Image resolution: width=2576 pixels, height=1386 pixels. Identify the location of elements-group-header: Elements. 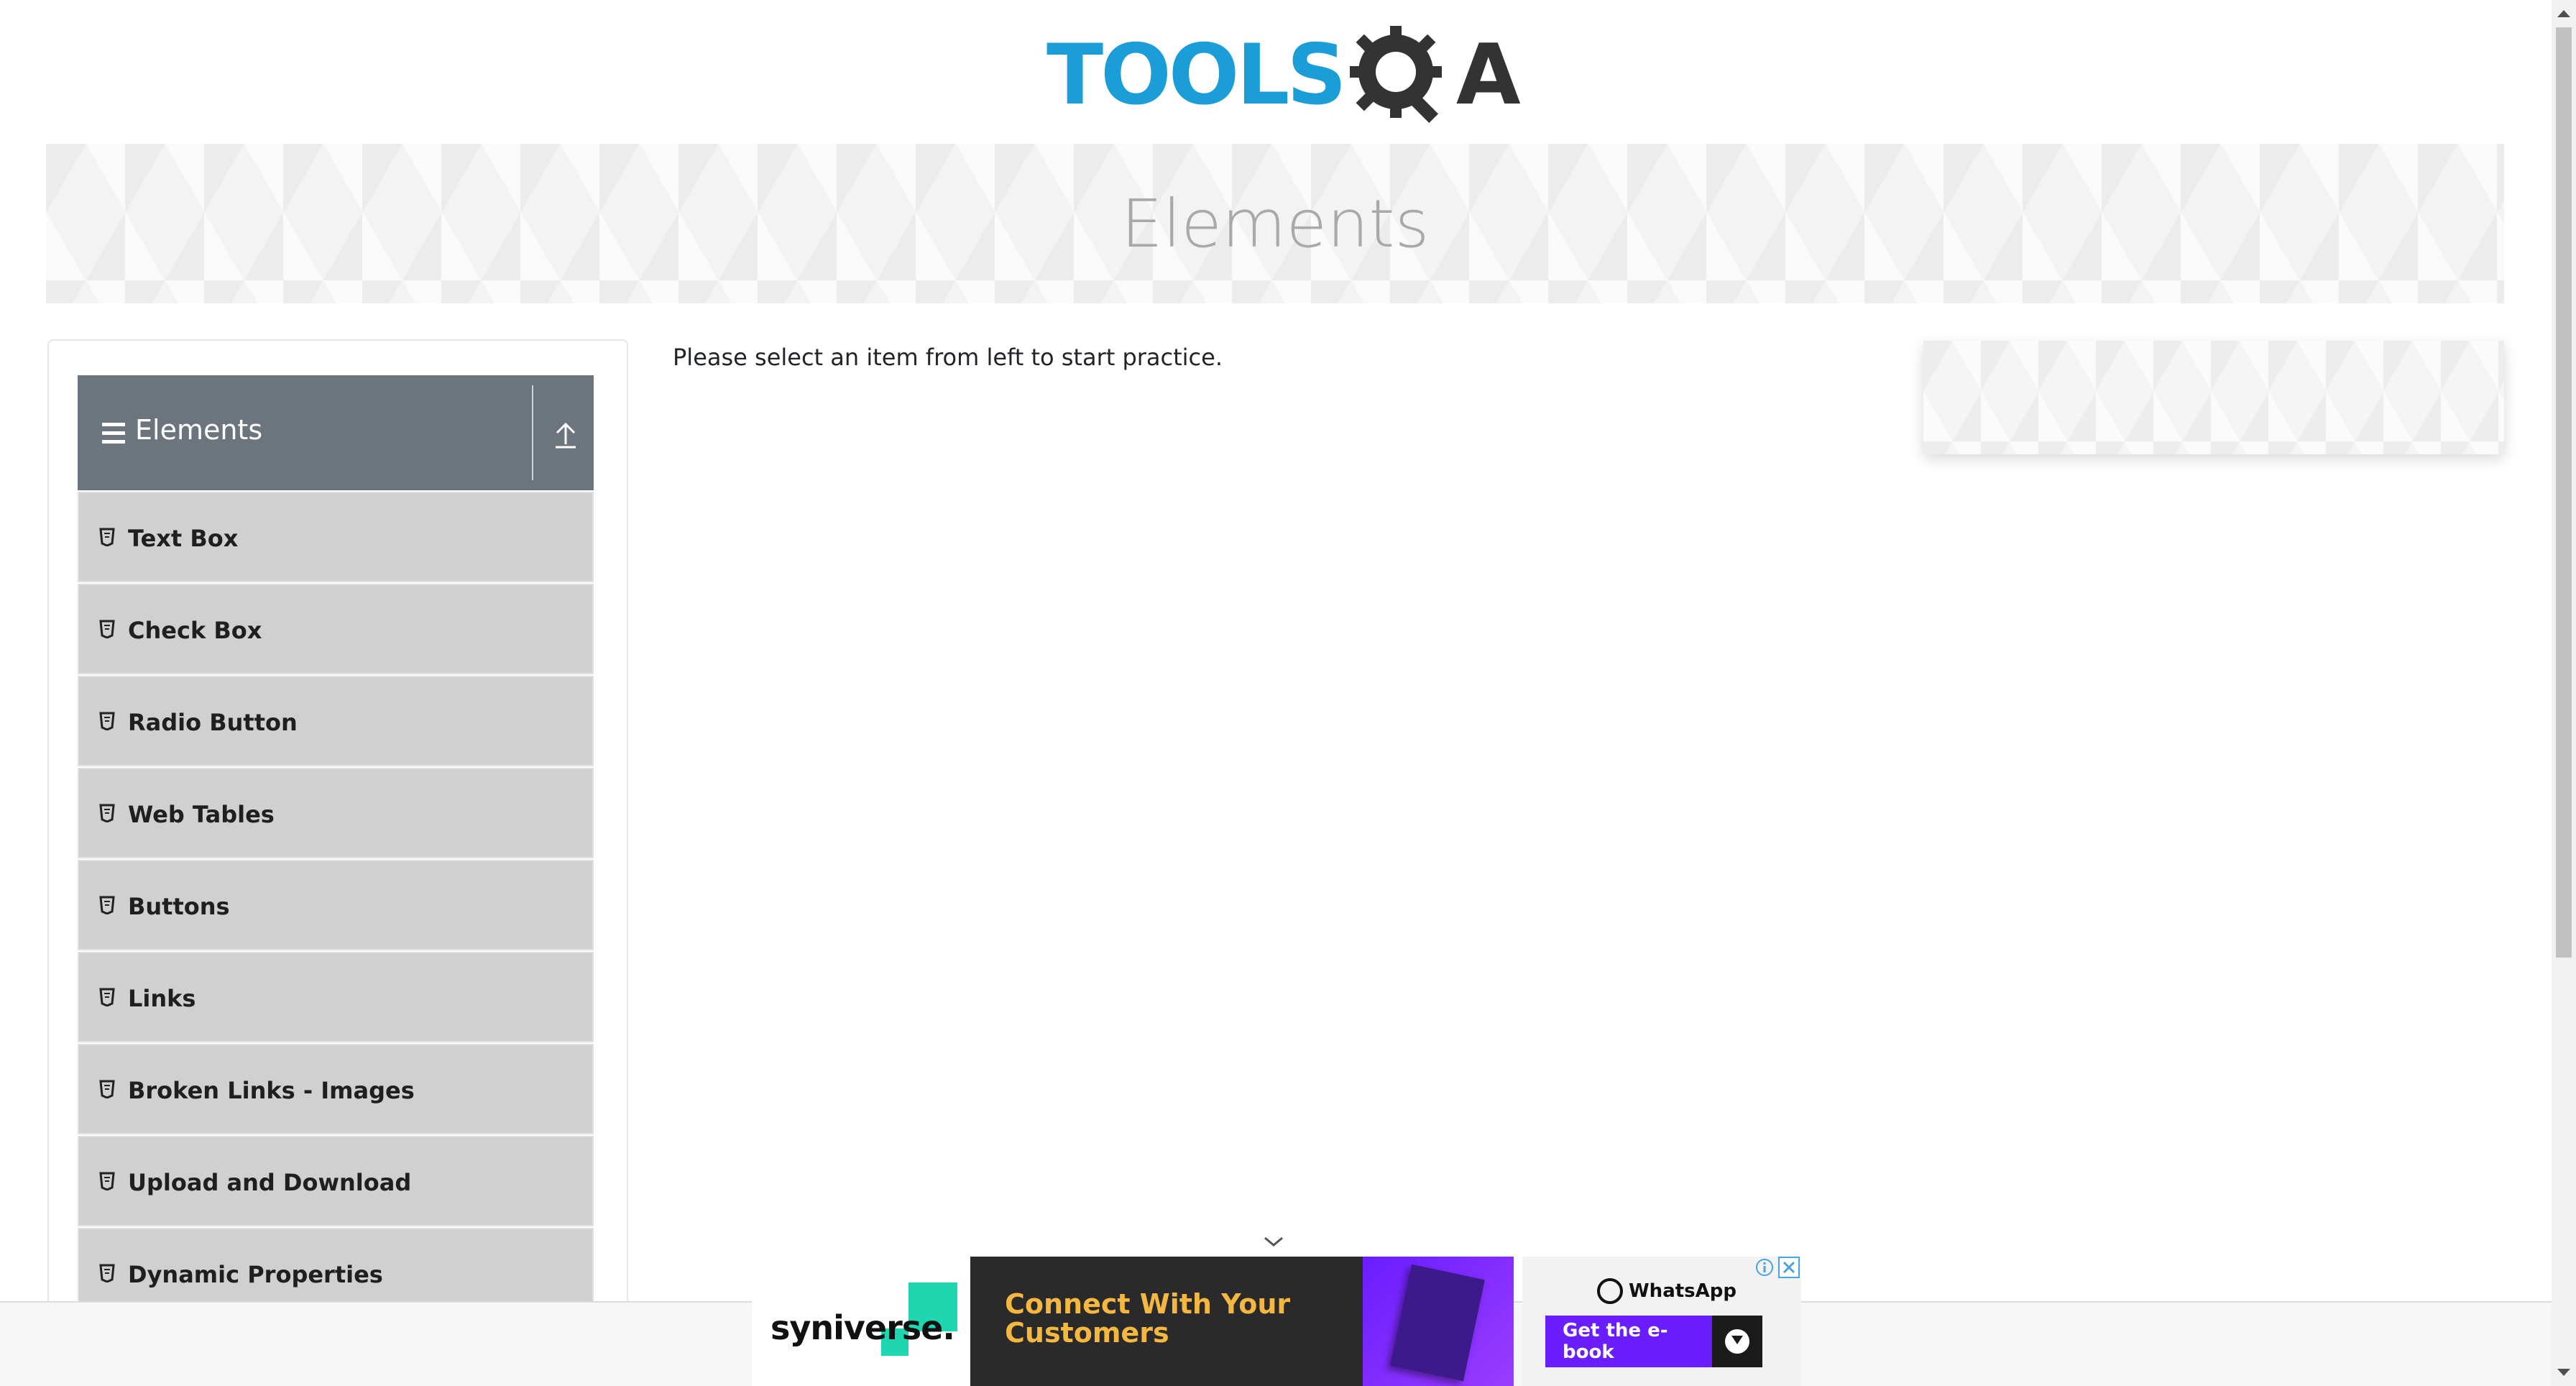
(336, 432).